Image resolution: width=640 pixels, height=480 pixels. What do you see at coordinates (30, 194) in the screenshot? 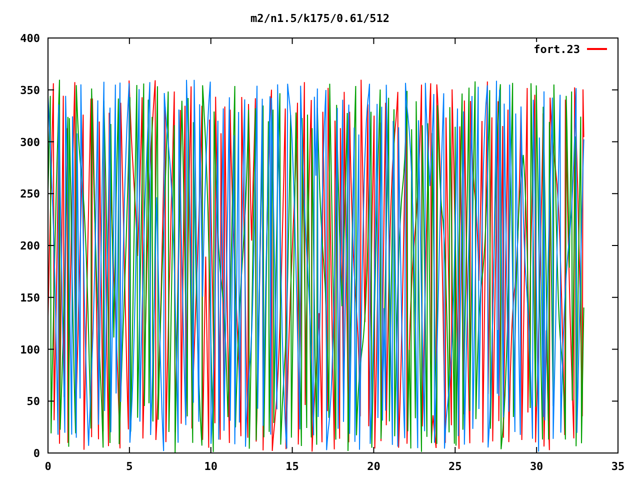
I see `y-tick-label: 250` at bounding box center [30, 194].